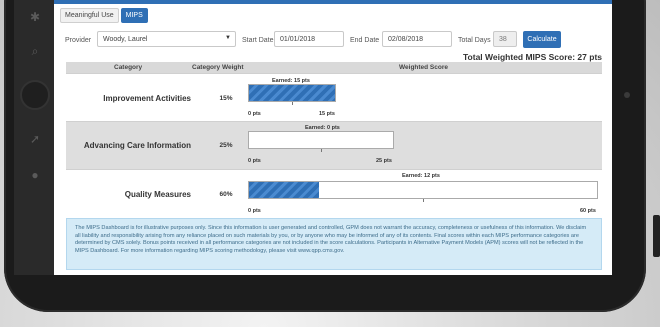  I want to click on start-date-field: 01/01/2018, so click(309, 39).